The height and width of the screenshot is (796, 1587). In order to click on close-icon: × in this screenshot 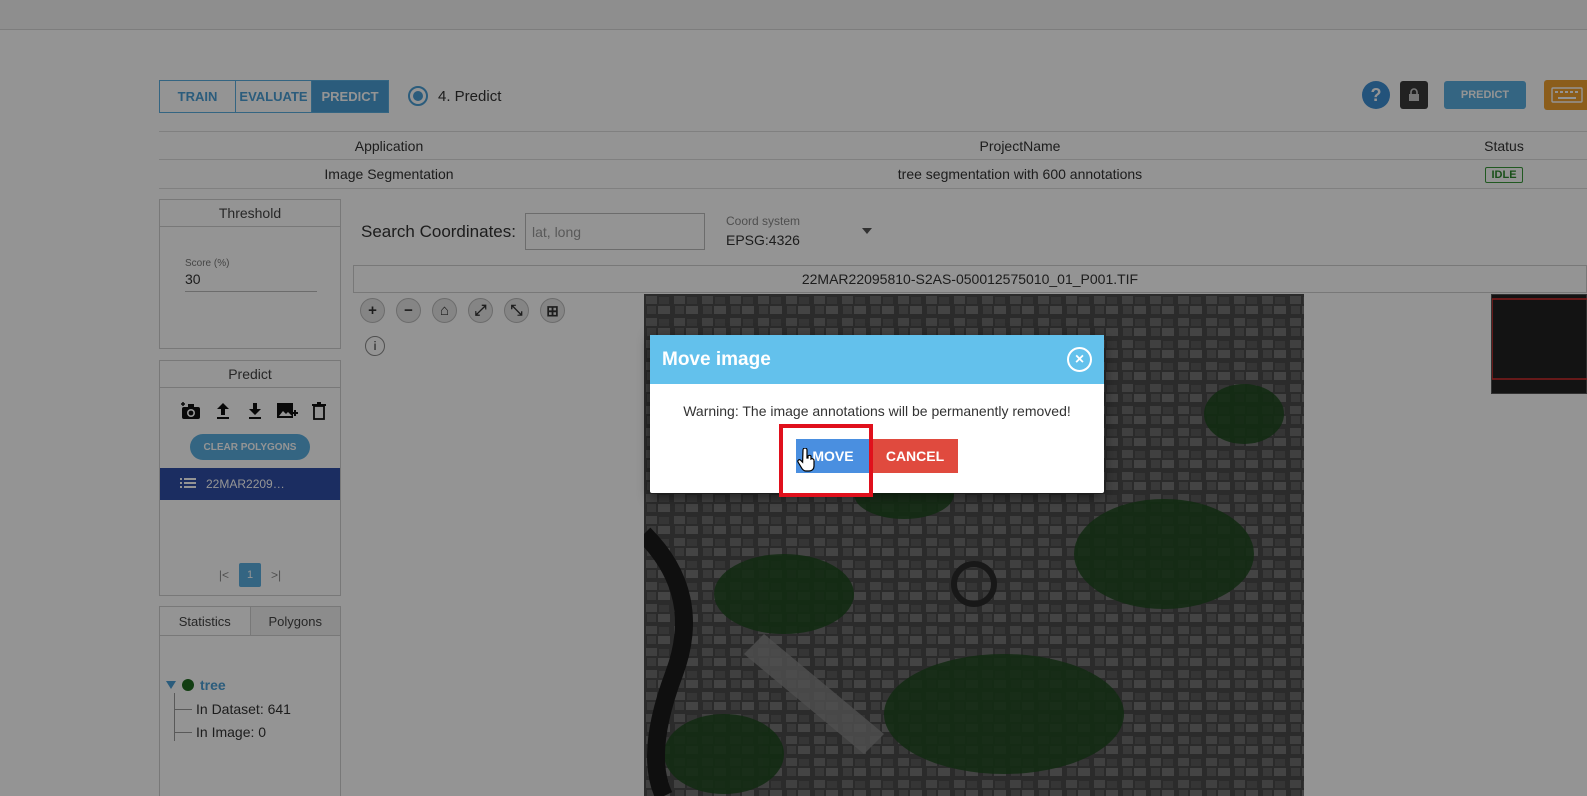, I will do `click(1079, 359)`.